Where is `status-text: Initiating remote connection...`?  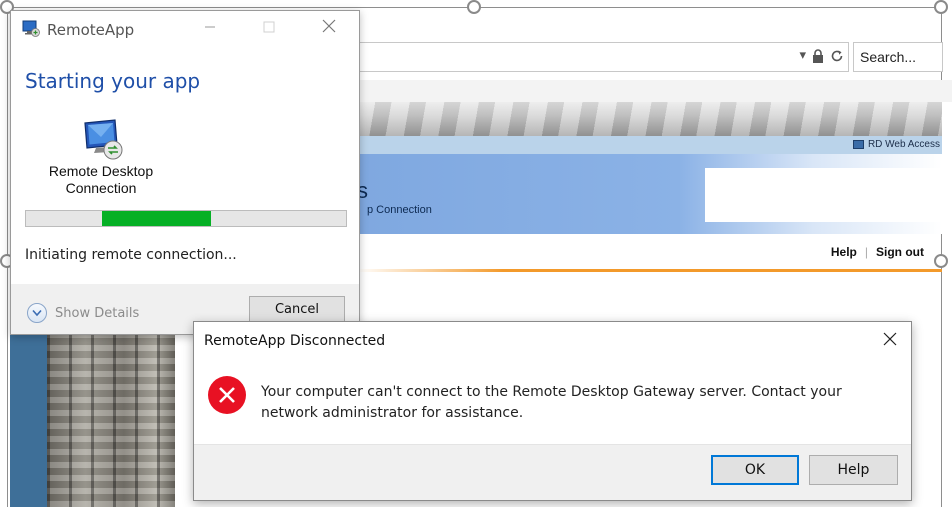 status-text: Initiating remote connection... is located at coordinates (131, 255).